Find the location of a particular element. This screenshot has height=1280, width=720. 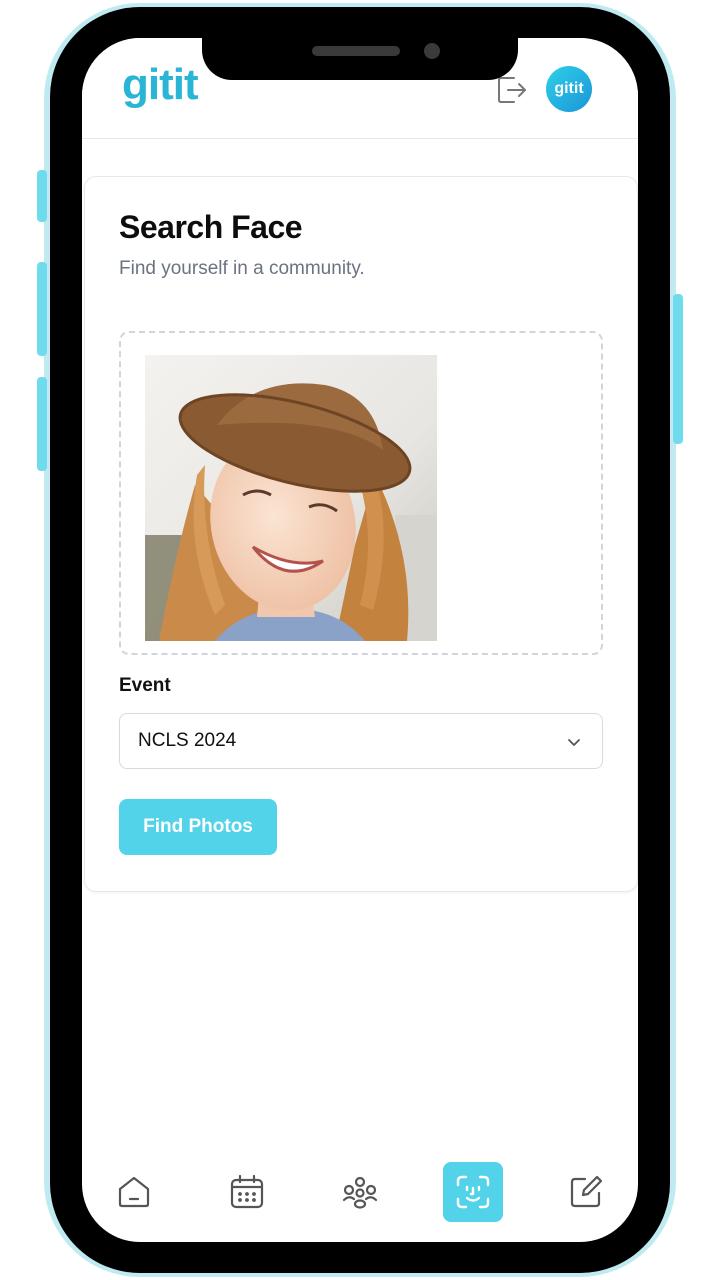

face-scan-icon is located at coordinates (473, 1192).